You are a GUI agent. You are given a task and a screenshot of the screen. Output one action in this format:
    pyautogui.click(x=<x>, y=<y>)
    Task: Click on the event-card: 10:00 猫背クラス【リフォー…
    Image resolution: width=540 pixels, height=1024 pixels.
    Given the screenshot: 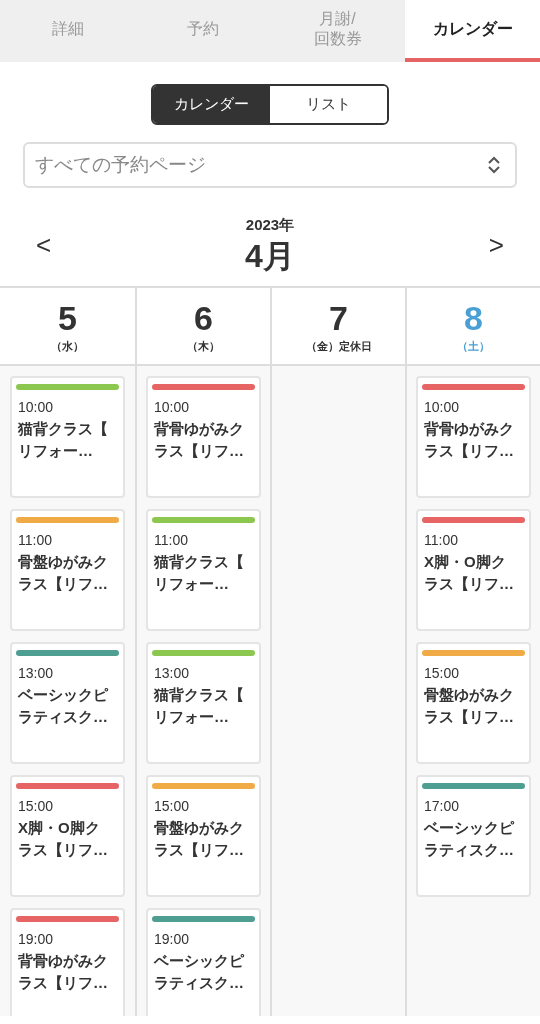 What is the action you would take?
    pyautogui.click(x=67, y=437)
    